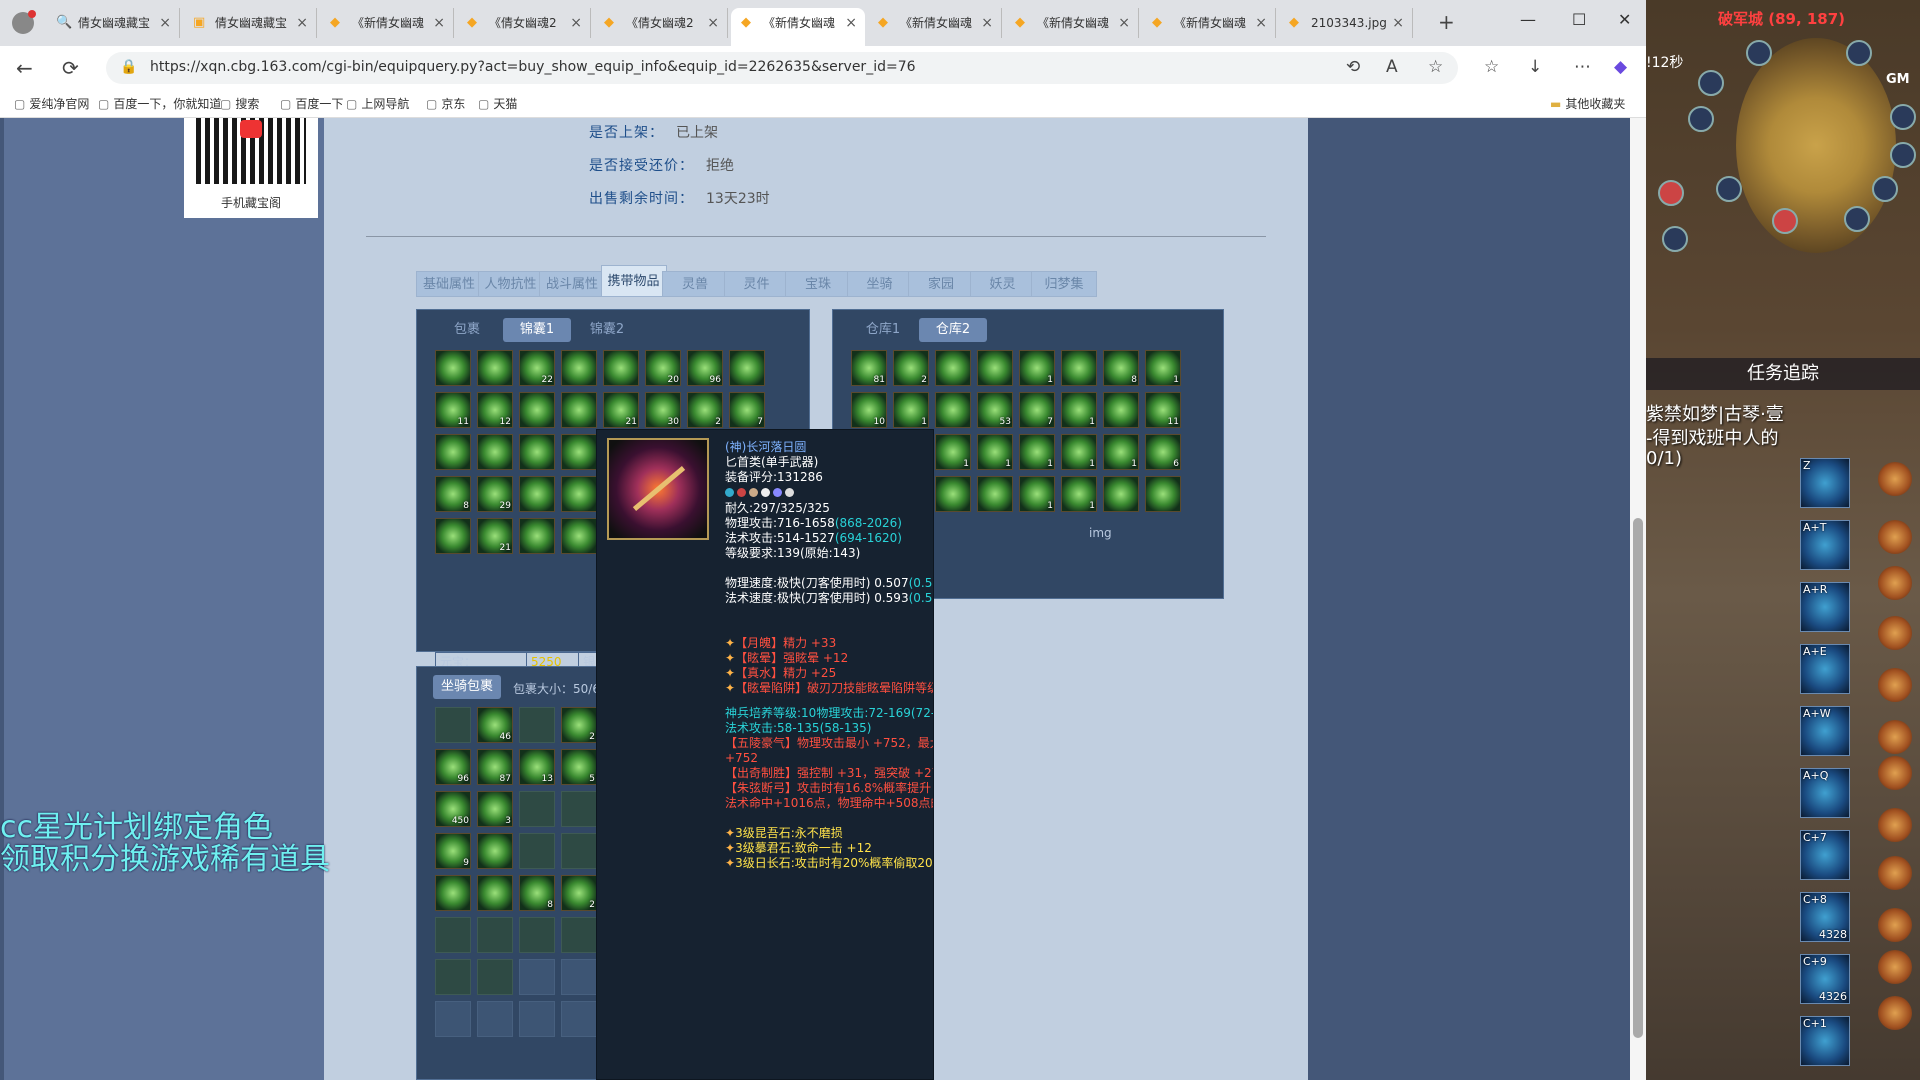  I want to click on inventory-item-slot: 12, so click(495, 410).